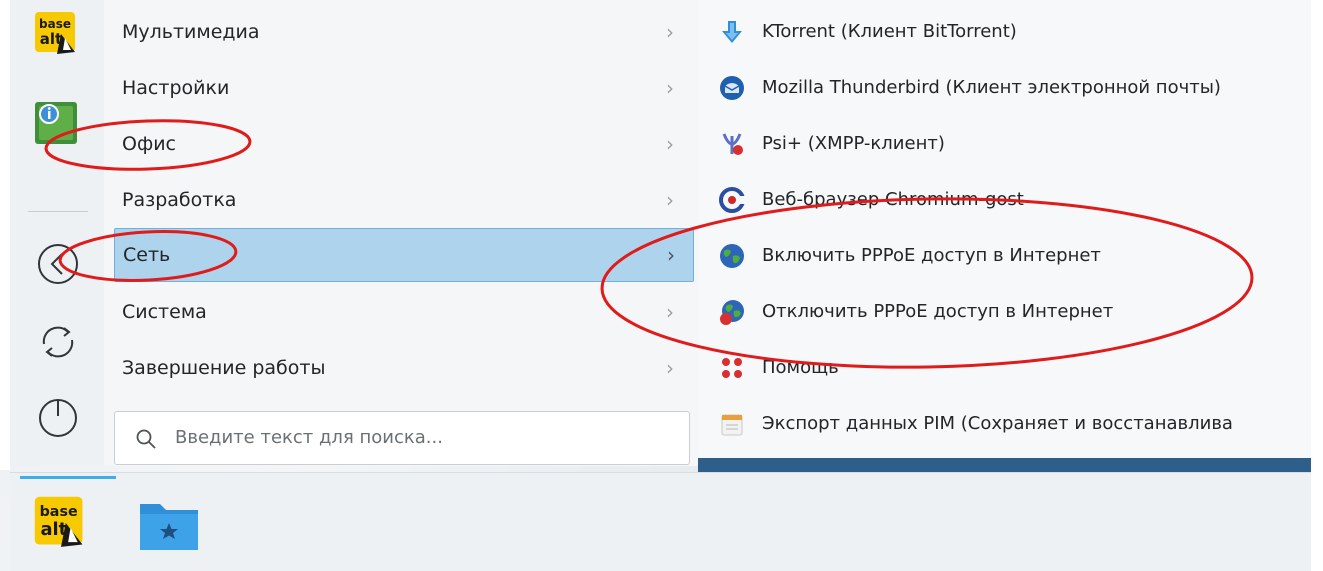 The width and height of the screenshot is (1323, 571). I want to click on app-label: Включить PPPoE доступ в Интернет, so click(931, 255).